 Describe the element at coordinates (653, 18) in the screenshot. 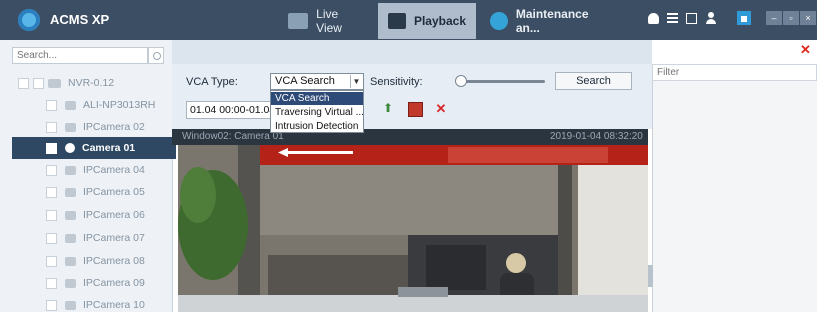

I see `cloud-icon` at that location.